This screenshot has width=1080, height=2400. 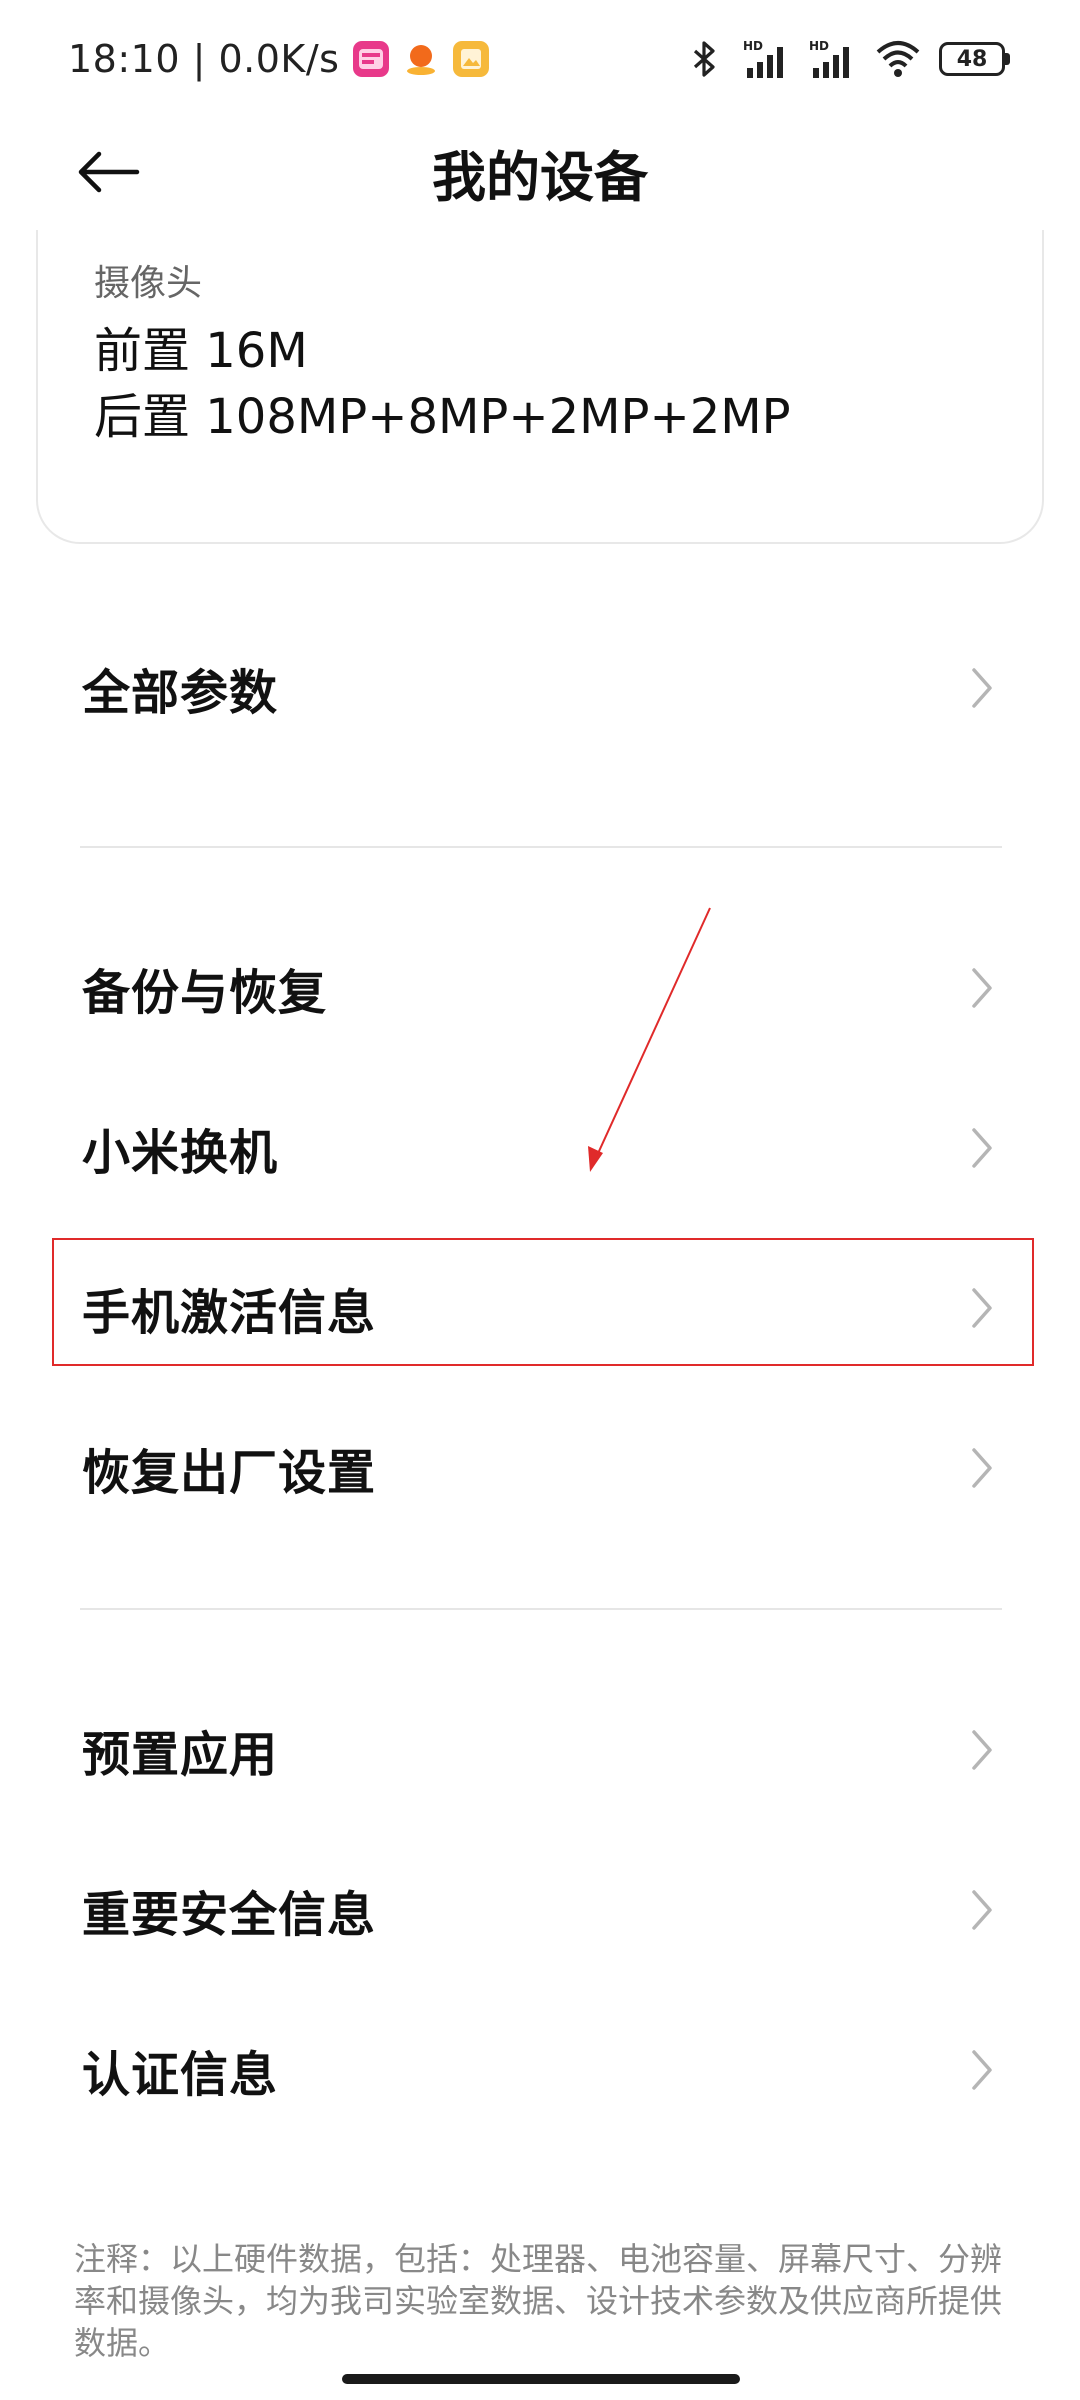 I want to click on cellular-signal-icon: HD, so click(x=763, y=58).